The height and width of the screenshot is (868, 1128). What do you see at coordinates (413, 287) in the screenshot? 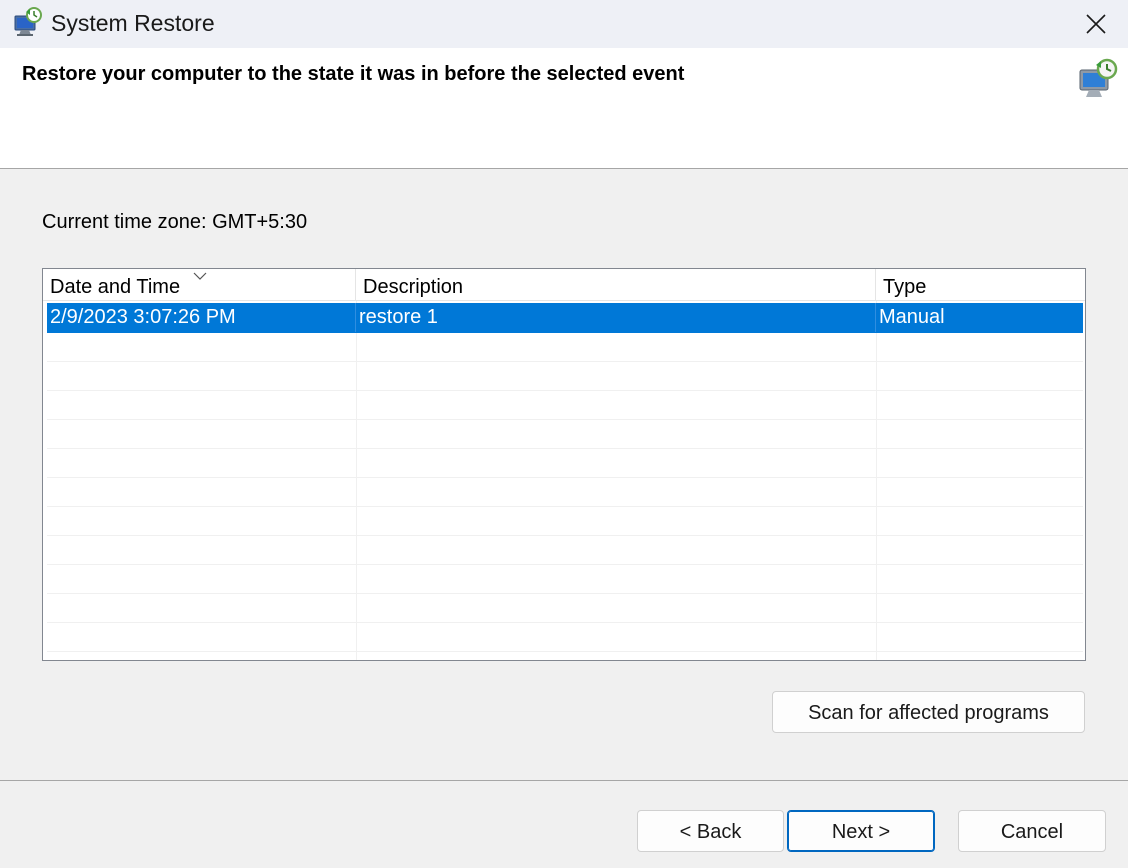
I see `column-label: Description` at bounding box center [413, 287].